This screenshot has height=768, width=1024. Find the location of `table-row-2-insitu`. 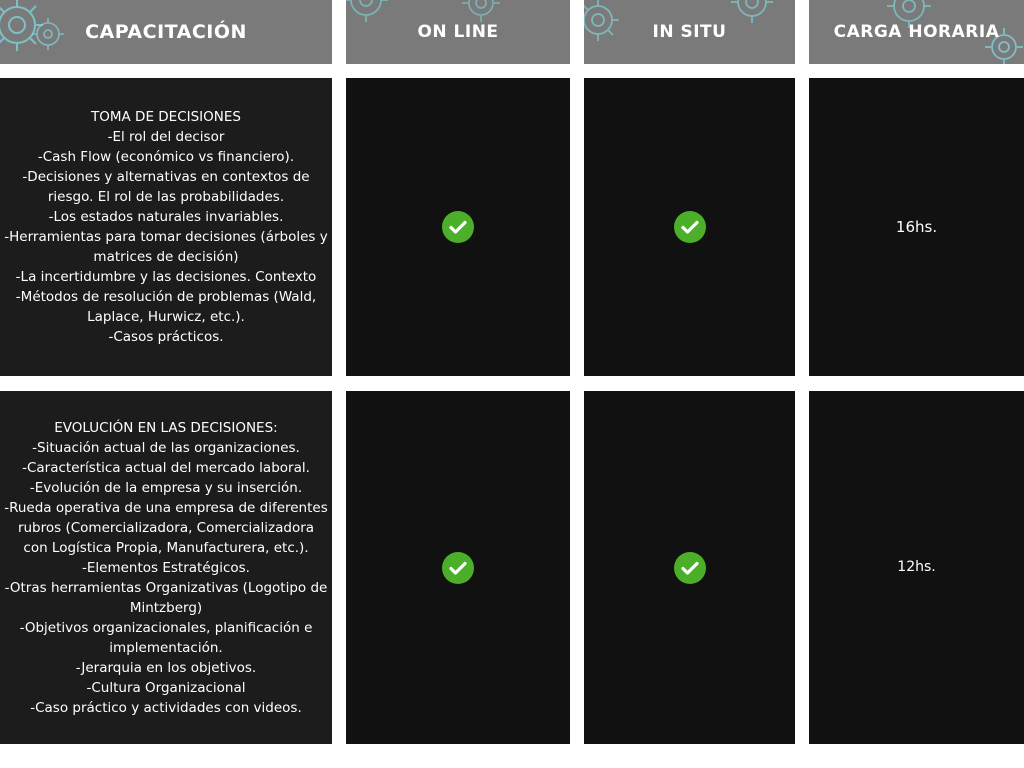

table-row-2-insitu is located at coordinates (689, 567).